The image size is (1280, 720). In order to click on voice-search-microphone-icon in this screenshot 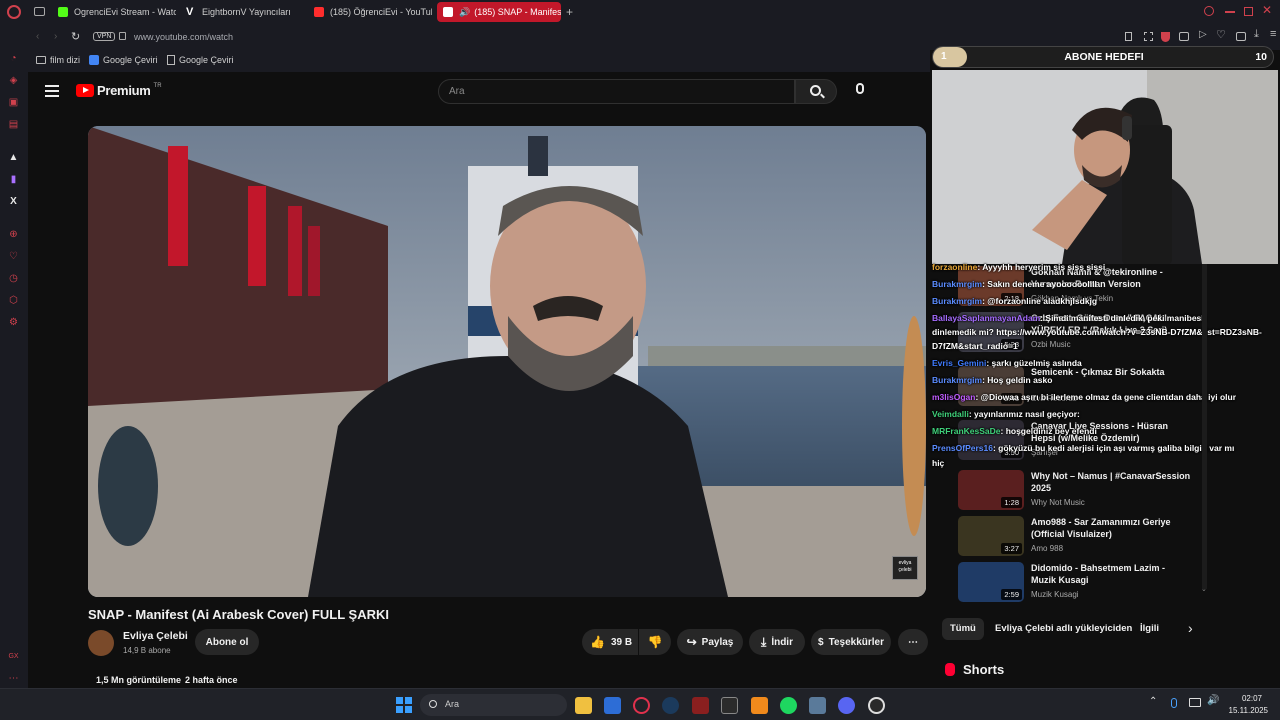, I will do `click(860, 88)`.